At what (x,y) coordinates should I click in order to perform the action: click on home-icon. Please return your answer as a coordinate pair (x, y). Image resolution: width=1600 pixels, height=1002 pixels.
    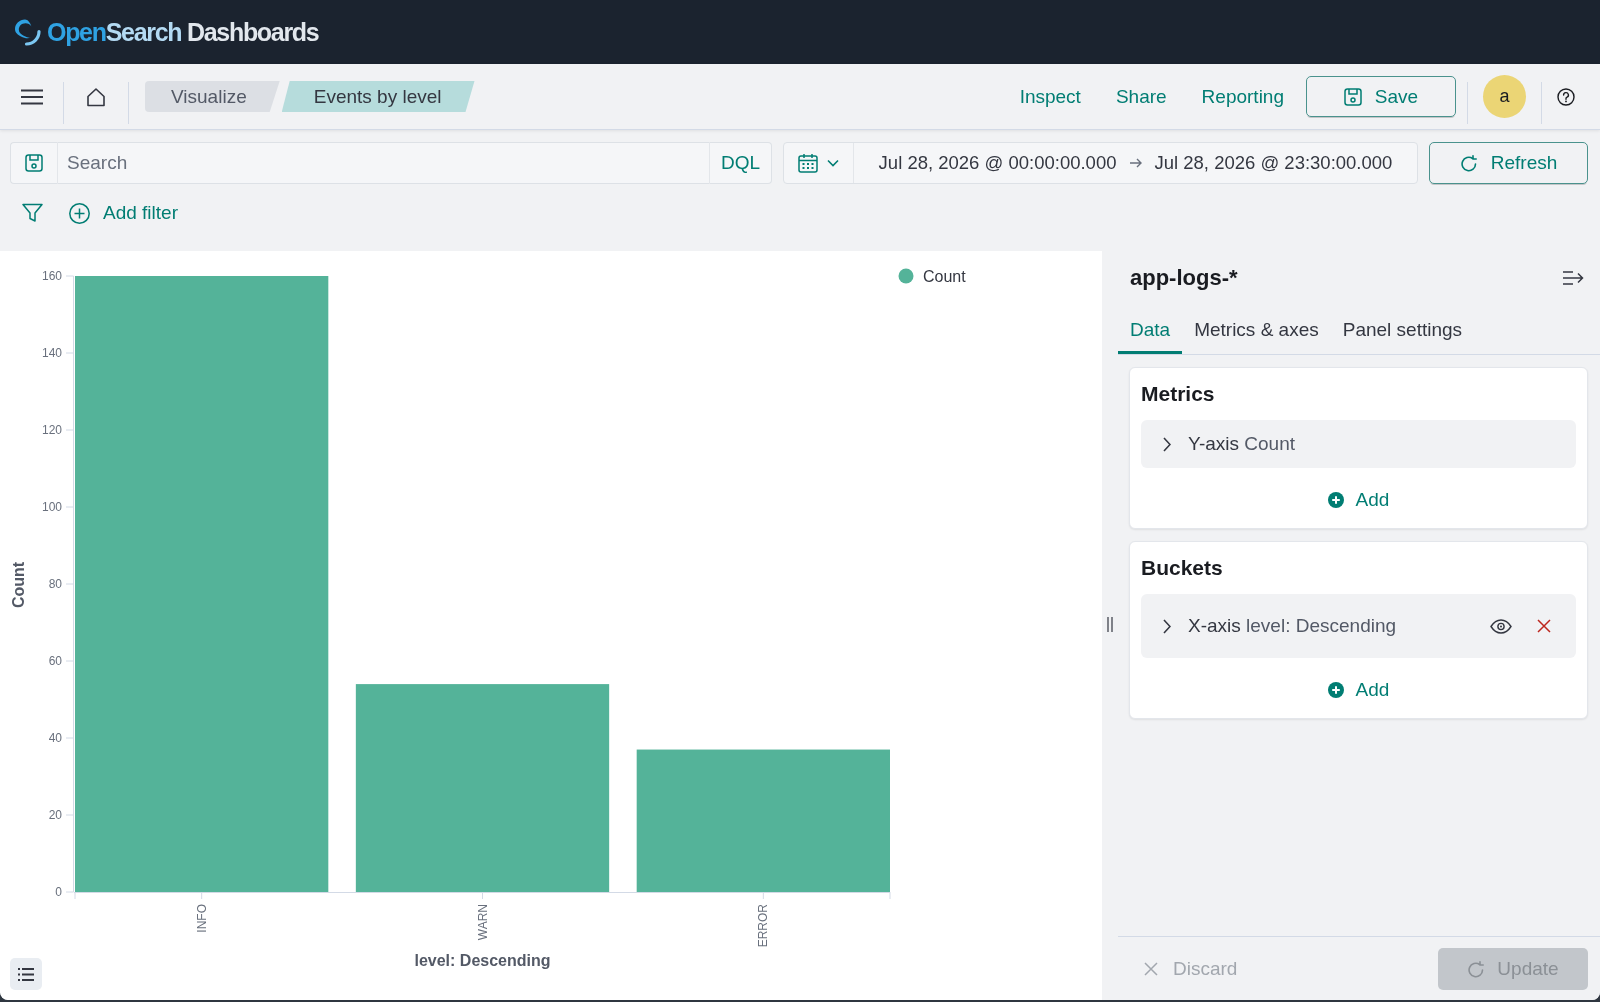
    Looking at the image, I should click on (96, 96).